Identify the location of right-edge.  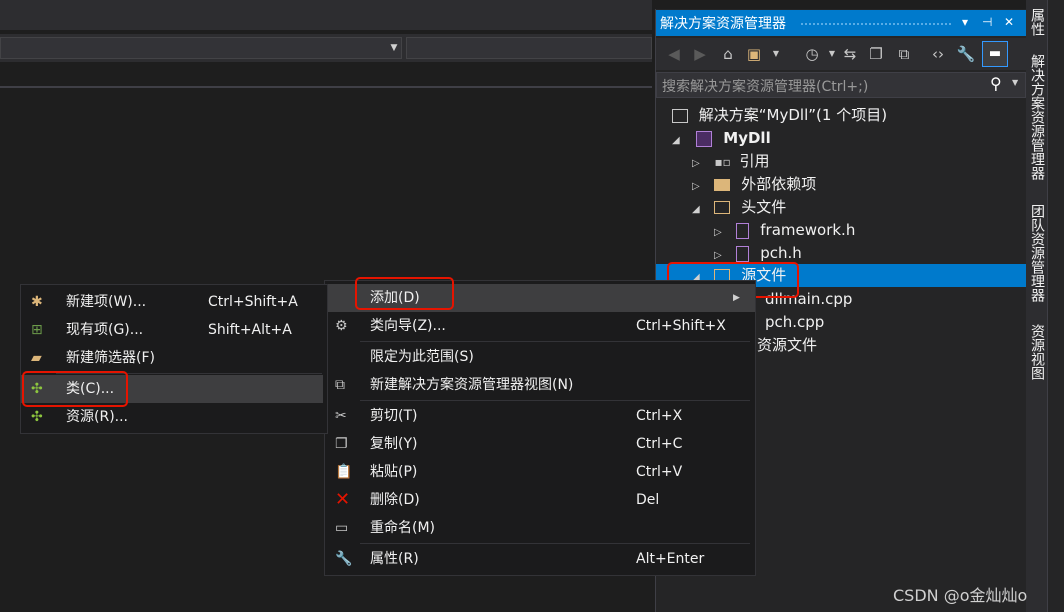
(1056, 306).